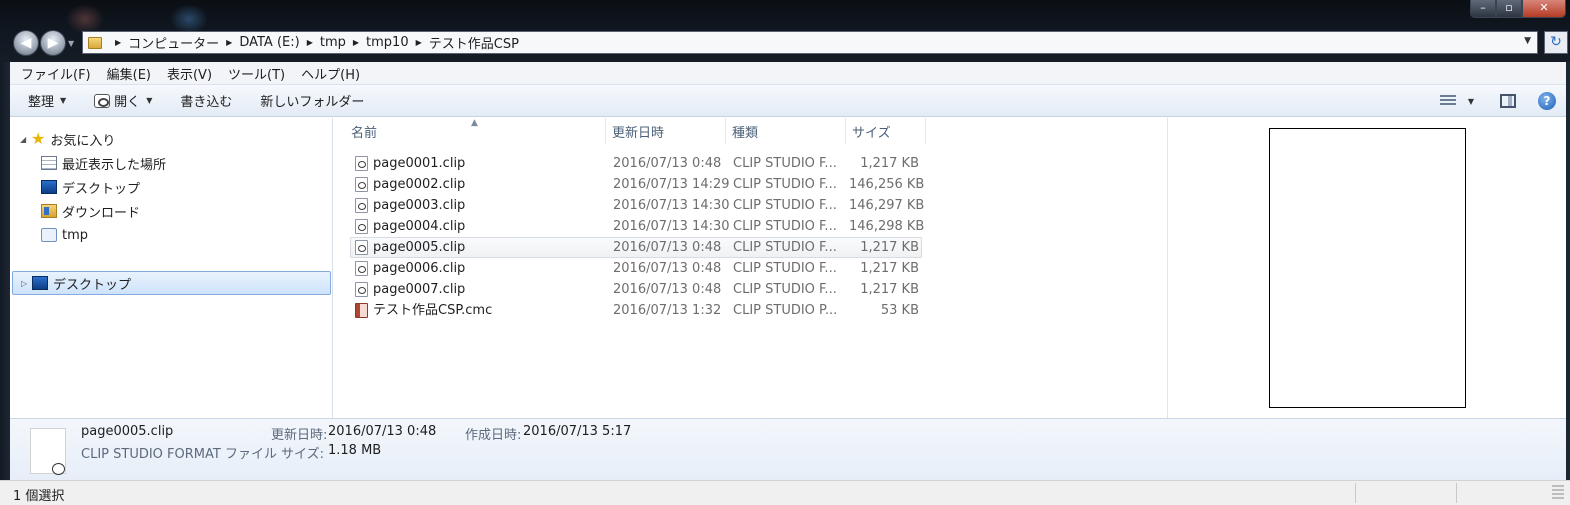  What do you see at coordinates (1558, 493) in the screenshot?
I see `resize-grip-icon` at bounding box center [1558, 493].